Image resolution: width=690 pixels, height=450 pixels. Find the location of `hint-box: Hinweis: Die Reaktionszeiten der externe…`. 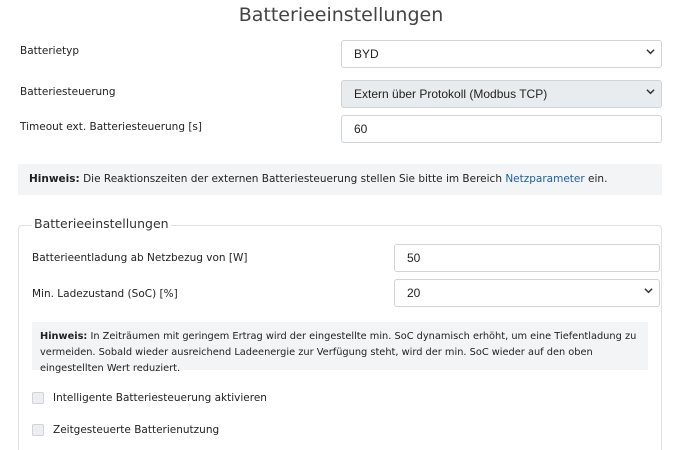

hint-box: Hinweis: Die Reaktionszeiten der externe… is located at coordinates (340, 179).